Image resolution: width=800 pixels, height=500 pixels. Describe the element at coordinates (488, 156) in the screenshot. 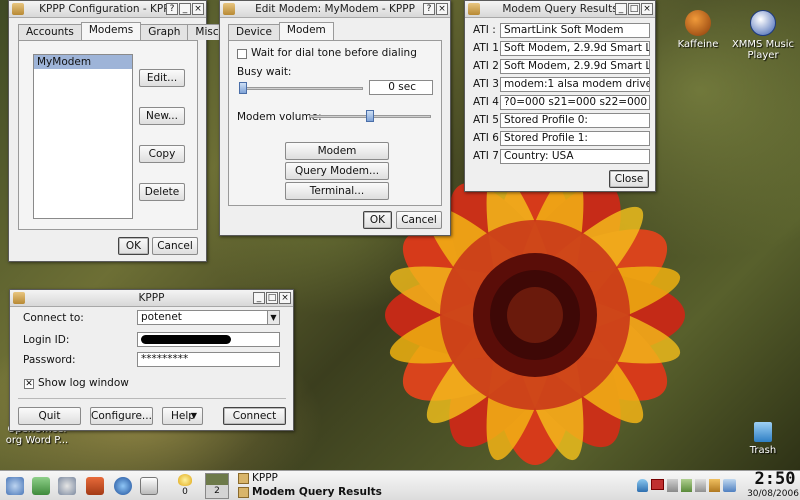

I see `query-row-label: ATI 7:` at that location.